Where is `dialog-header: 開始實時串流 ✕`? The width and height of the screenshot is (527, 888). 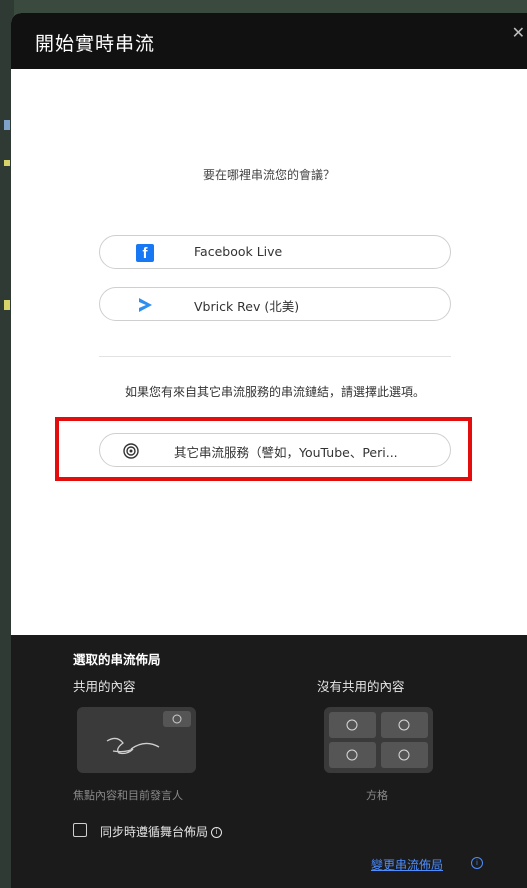 dialog-header: 開始實時串流 ✕ is located at coordinates (269, 41).